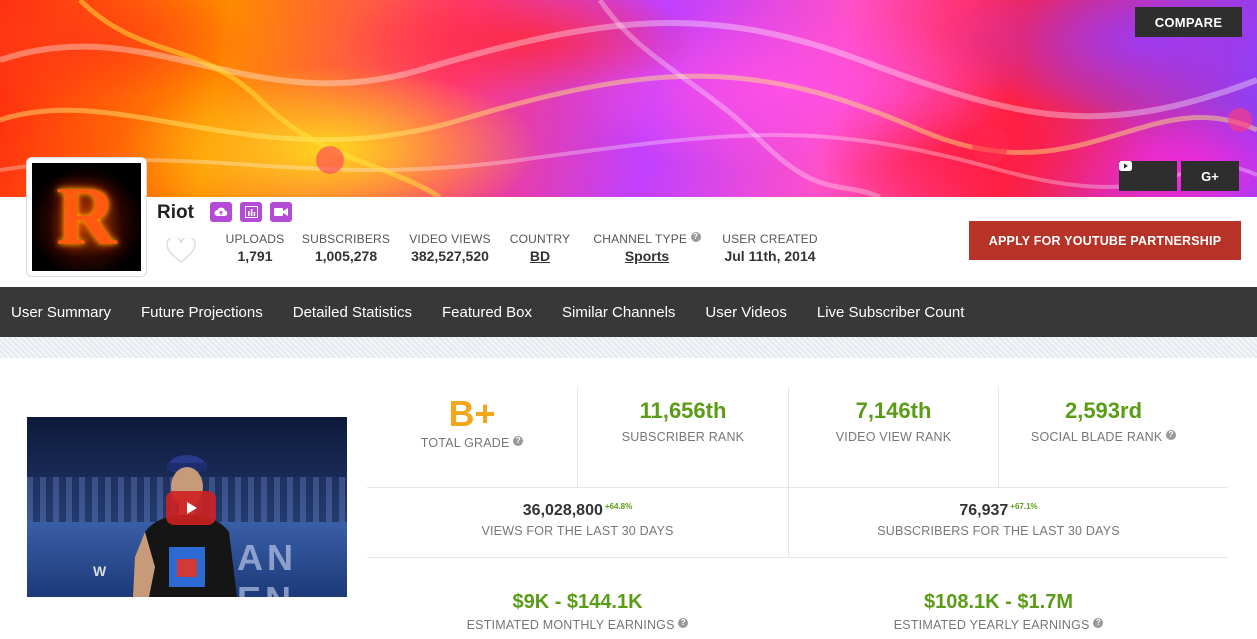 This screenshot has width=1257, height=639. Describe the element at coordinates (1125, 166) in the screenshot. I see `youtube-icon` at that location.